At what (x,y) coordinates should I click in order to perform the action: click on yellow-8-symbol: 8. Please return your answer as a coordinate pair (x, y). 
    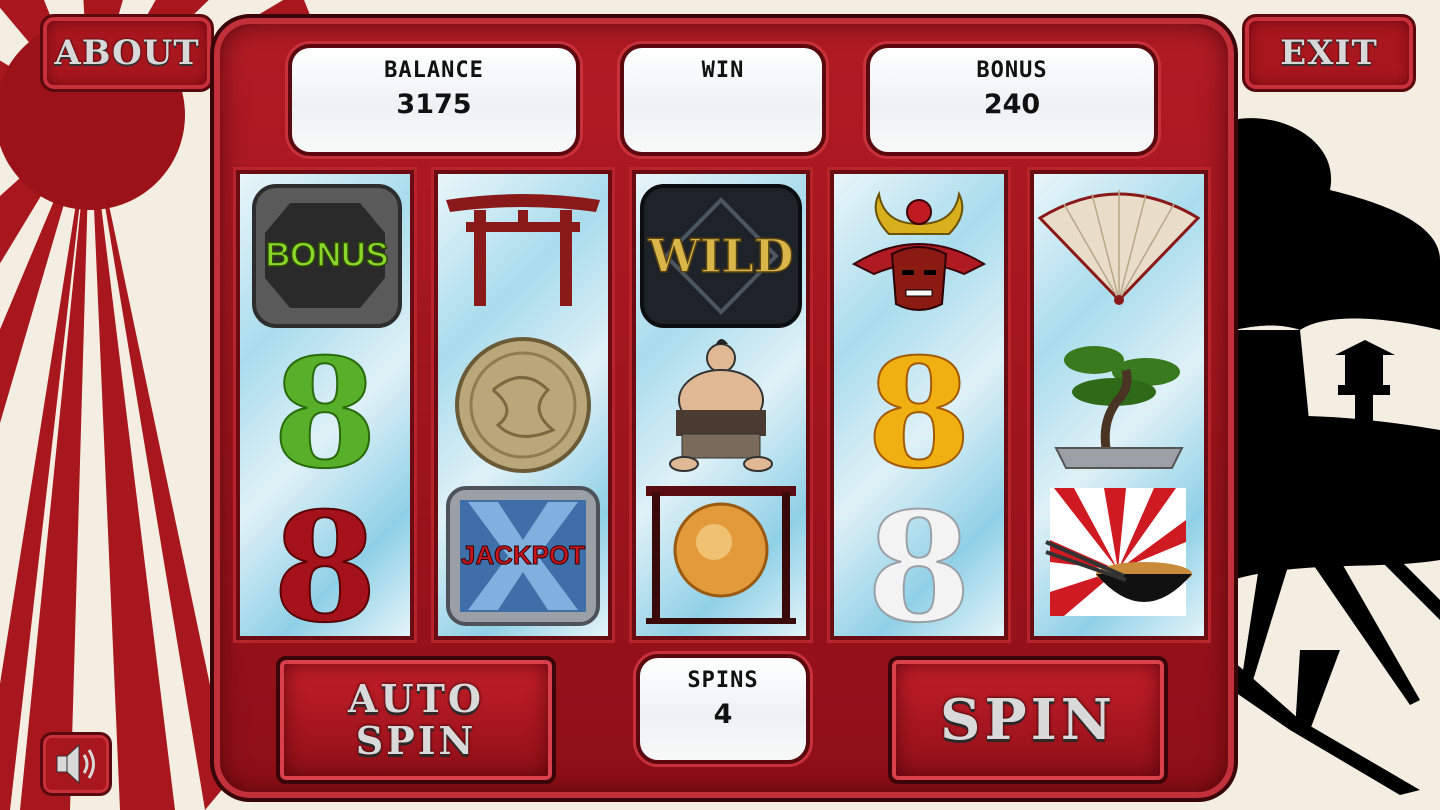
    Looking at the image, I should click on (919, 405).